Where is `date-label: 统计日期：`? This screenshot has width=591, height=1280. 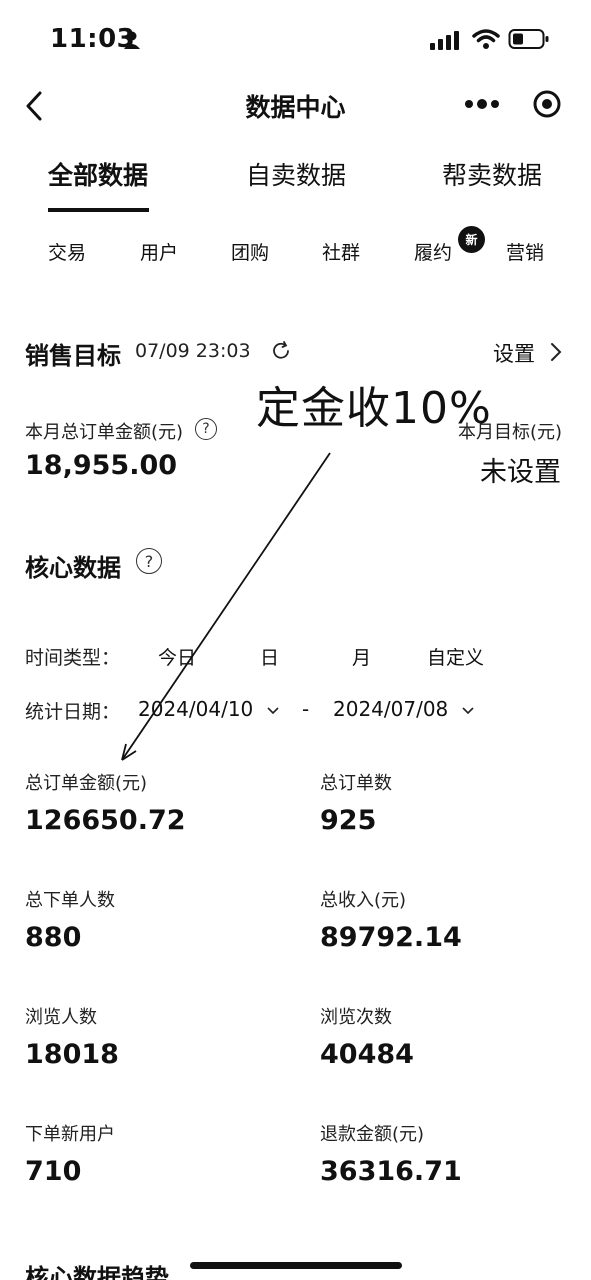 date-label: 统计日期： is located at coordinates (73, 712).